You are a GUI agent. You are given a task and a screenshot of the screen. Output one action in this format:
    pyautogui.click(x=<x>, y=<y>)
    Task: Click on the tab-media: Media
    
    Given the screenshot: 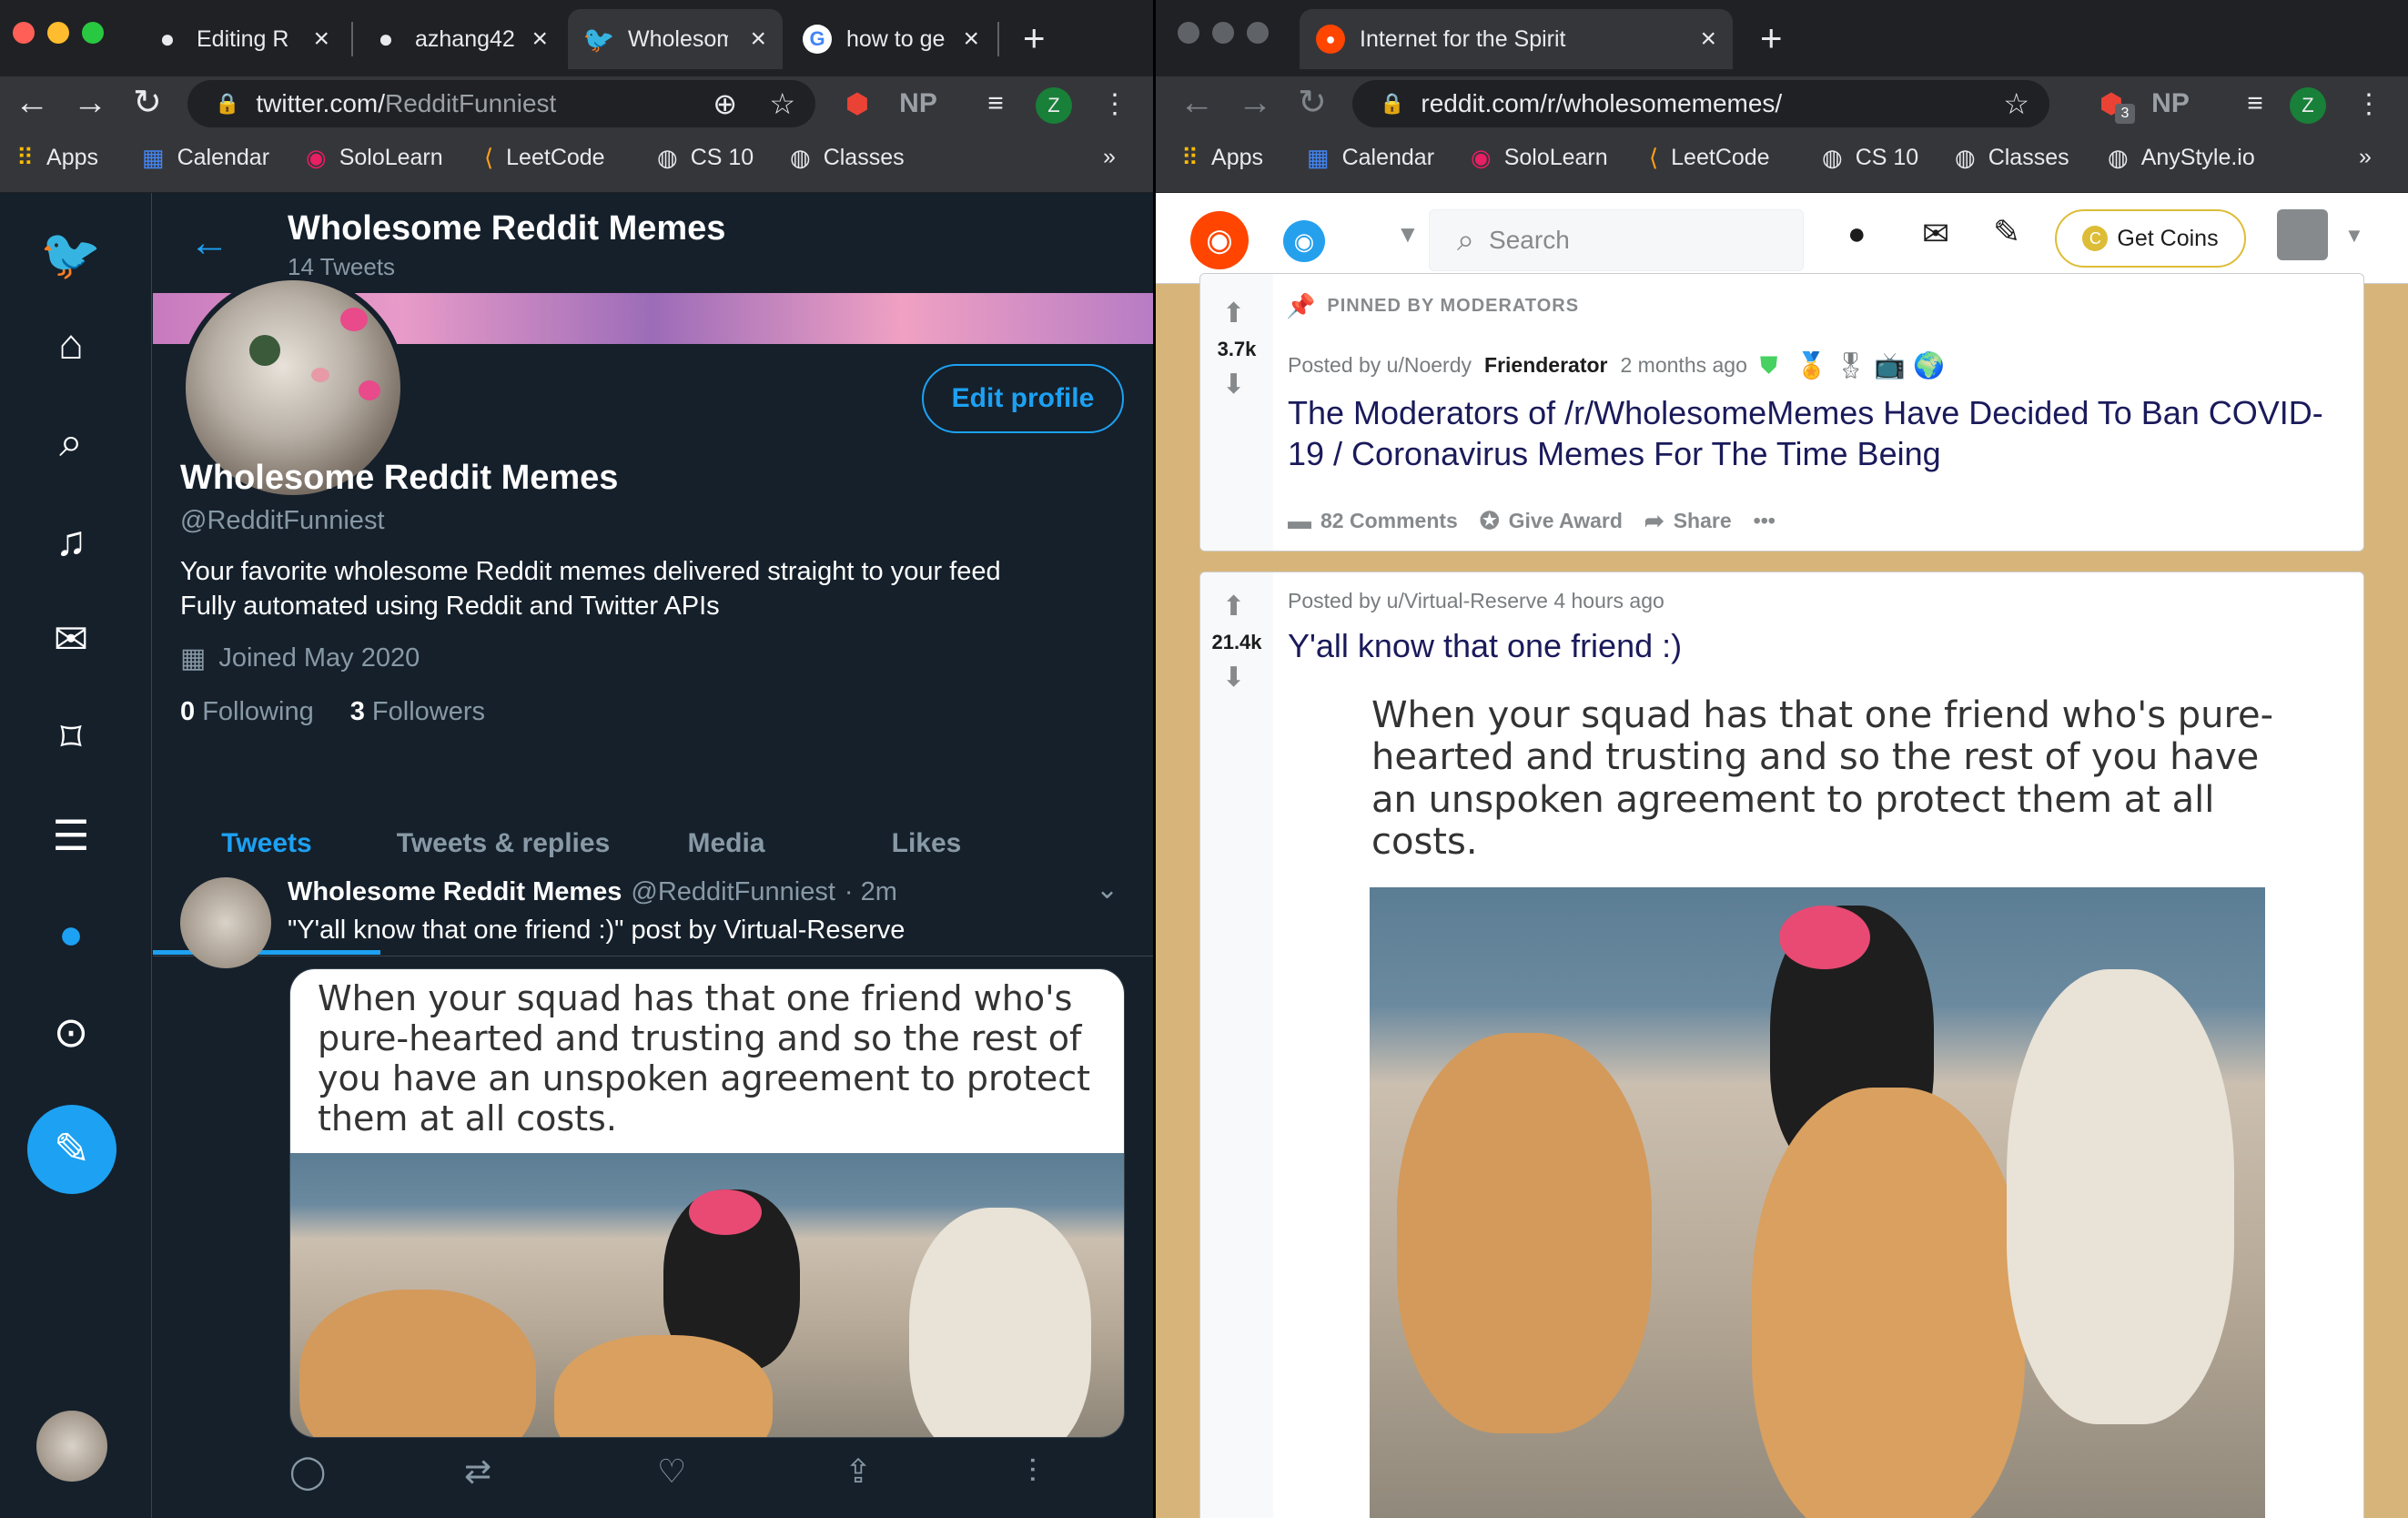 What is the action you would take?
    pyautogui.click(x=726, y=844)
    